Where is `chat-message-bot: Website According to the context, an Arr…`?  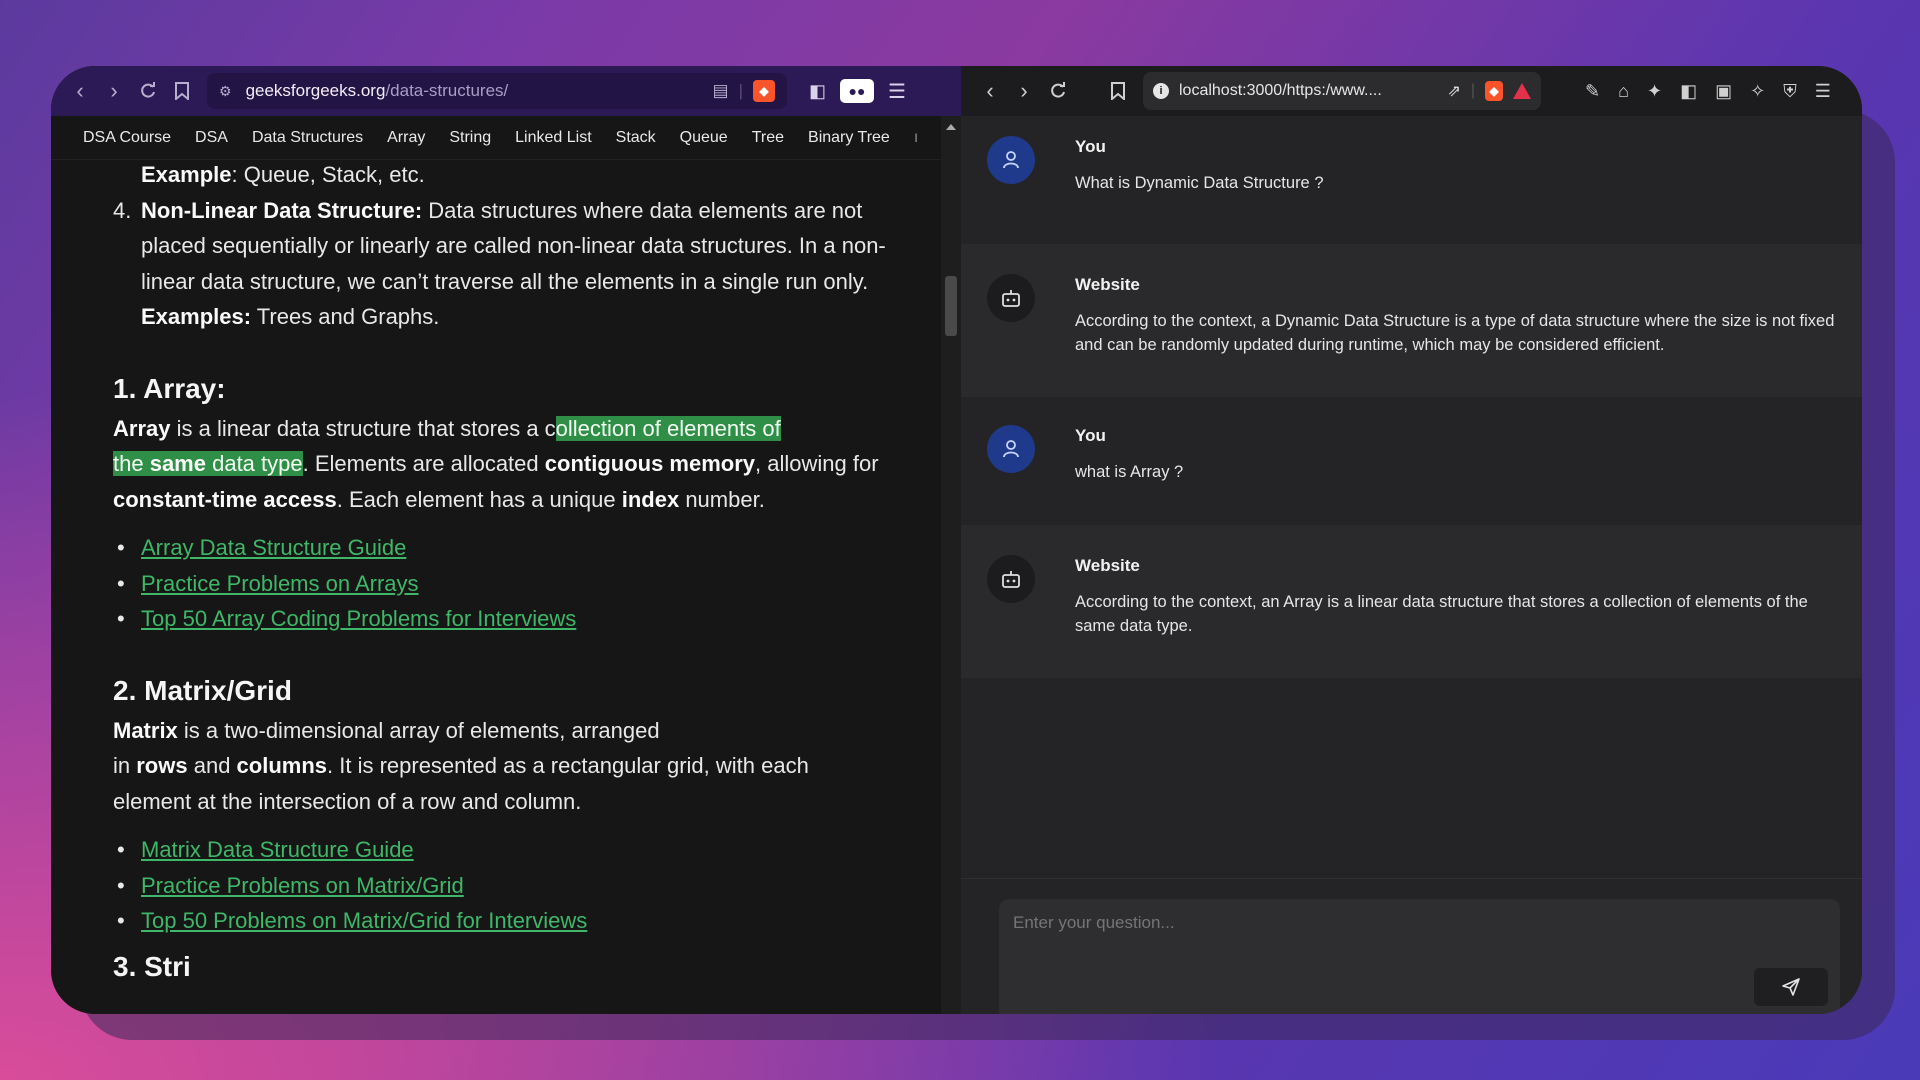 chat-message-bot: Website According to the context, an Arr… is located at coordinates (1411, 601).